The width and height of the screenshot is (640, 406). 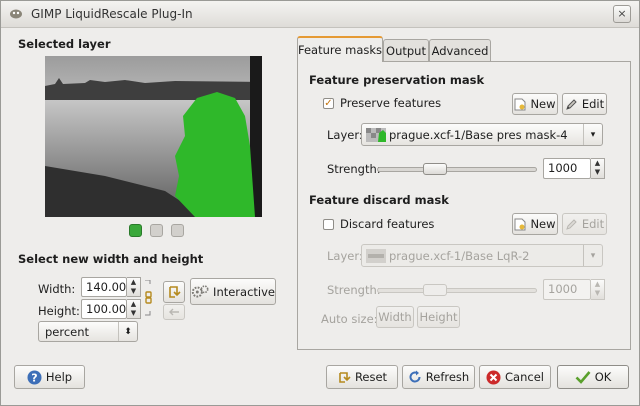 What do you see at coordinates (447, 377) in the screenshot?
I see `refresh-label: Refresh` at bounding box center [447, 377].